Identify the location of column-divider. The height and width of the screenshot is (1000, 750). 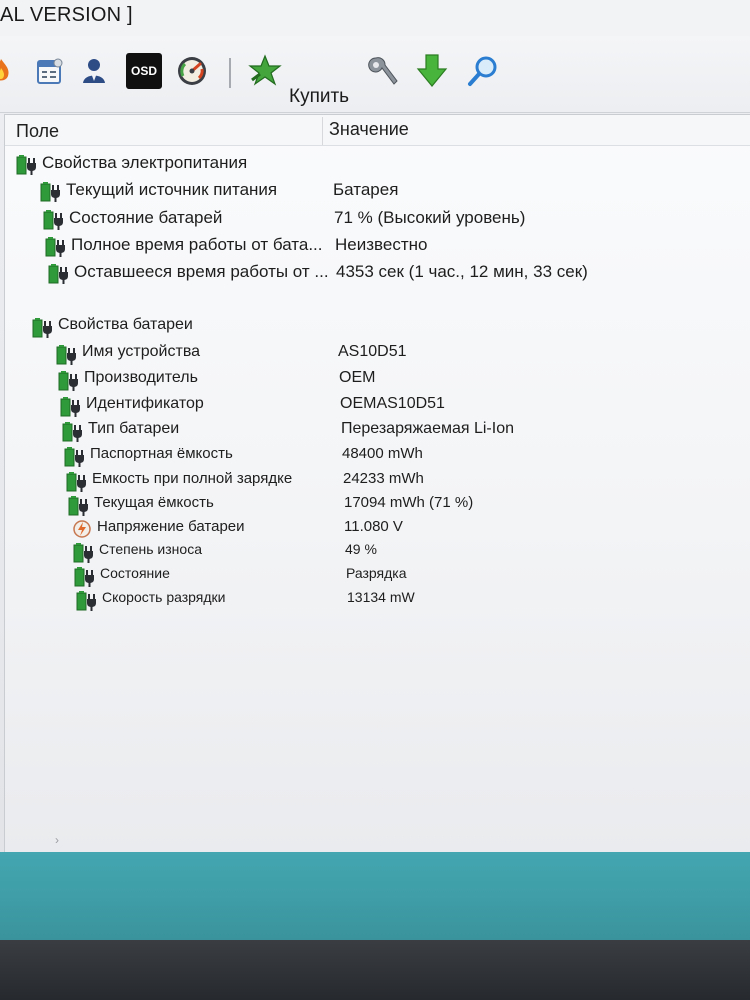
(322, 131).